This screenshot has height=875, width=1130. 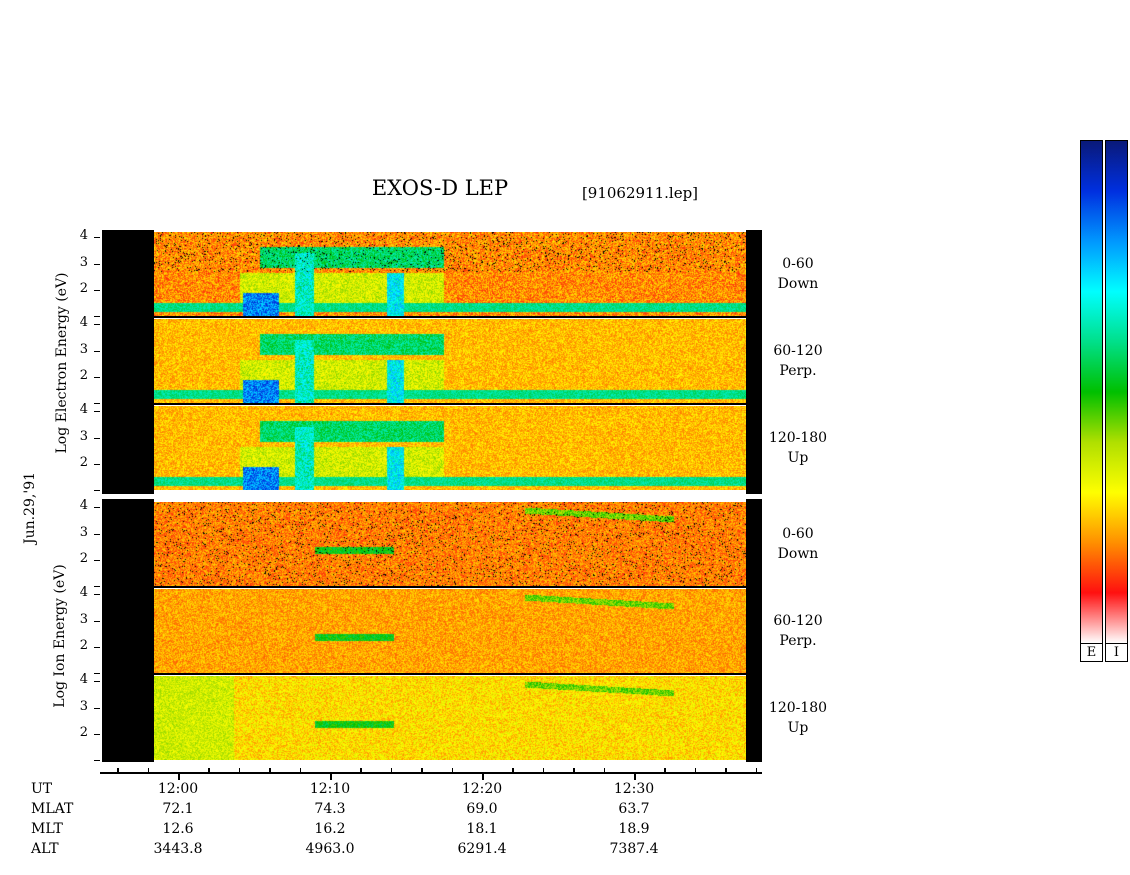 I want to click on electron-colorbar, so click(x=1091, y=392).